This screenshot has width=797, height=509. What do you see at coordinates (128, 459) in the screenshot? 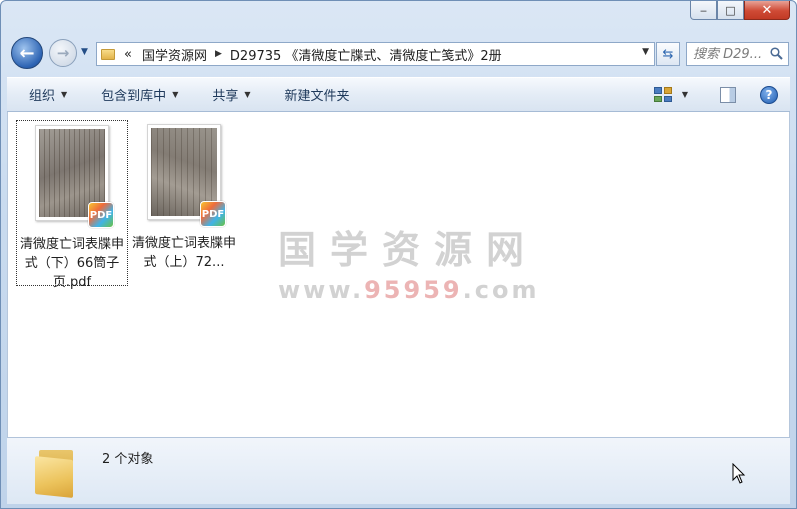
I see `item-count: 2 个对象` at bounding box center [128, 459].